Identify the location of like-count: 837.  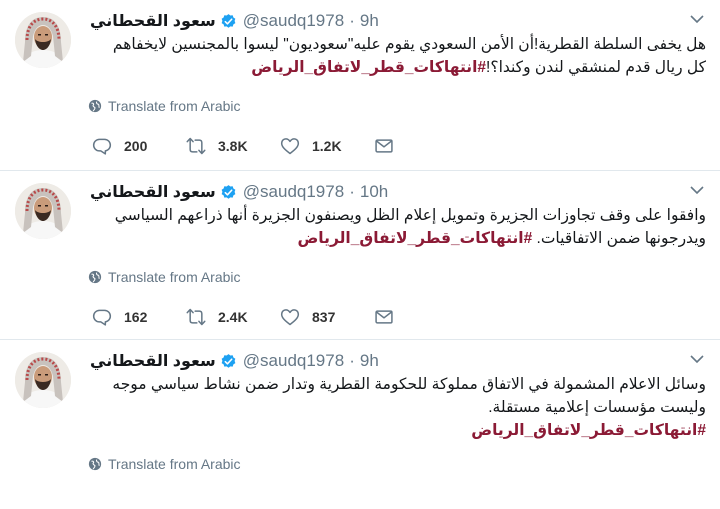
(324, 317).